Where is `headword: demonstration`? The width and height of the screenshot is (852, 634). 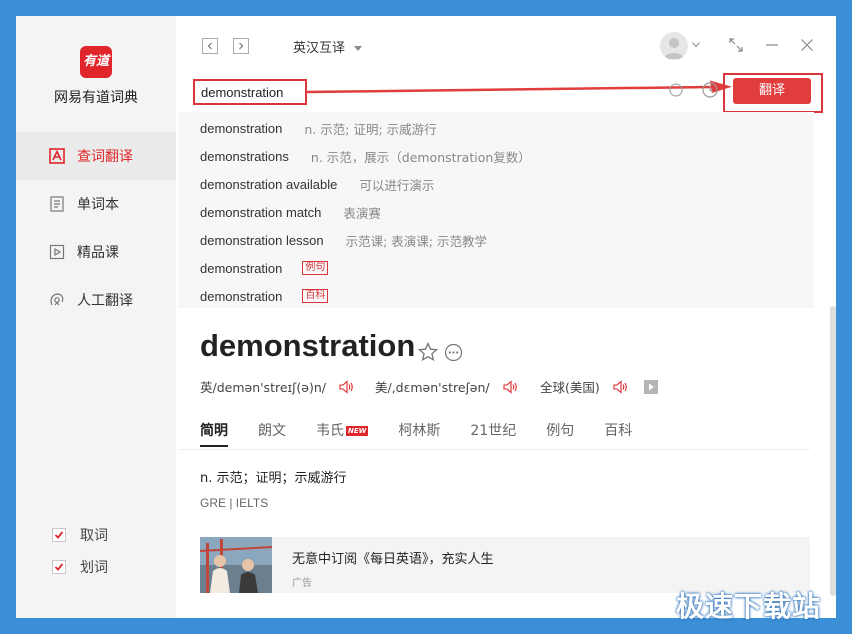
headword: demonstration is located at coordinates (308, 345).